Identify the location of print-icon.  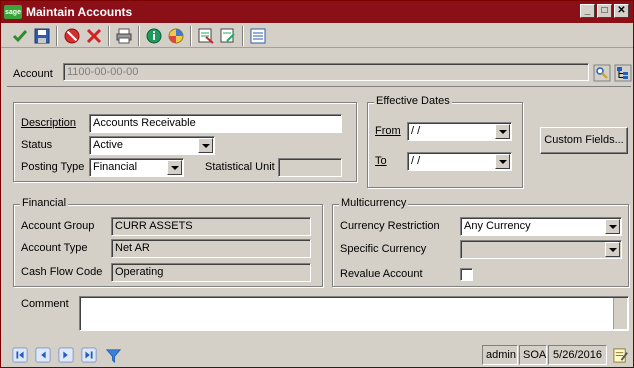
(124, 36).